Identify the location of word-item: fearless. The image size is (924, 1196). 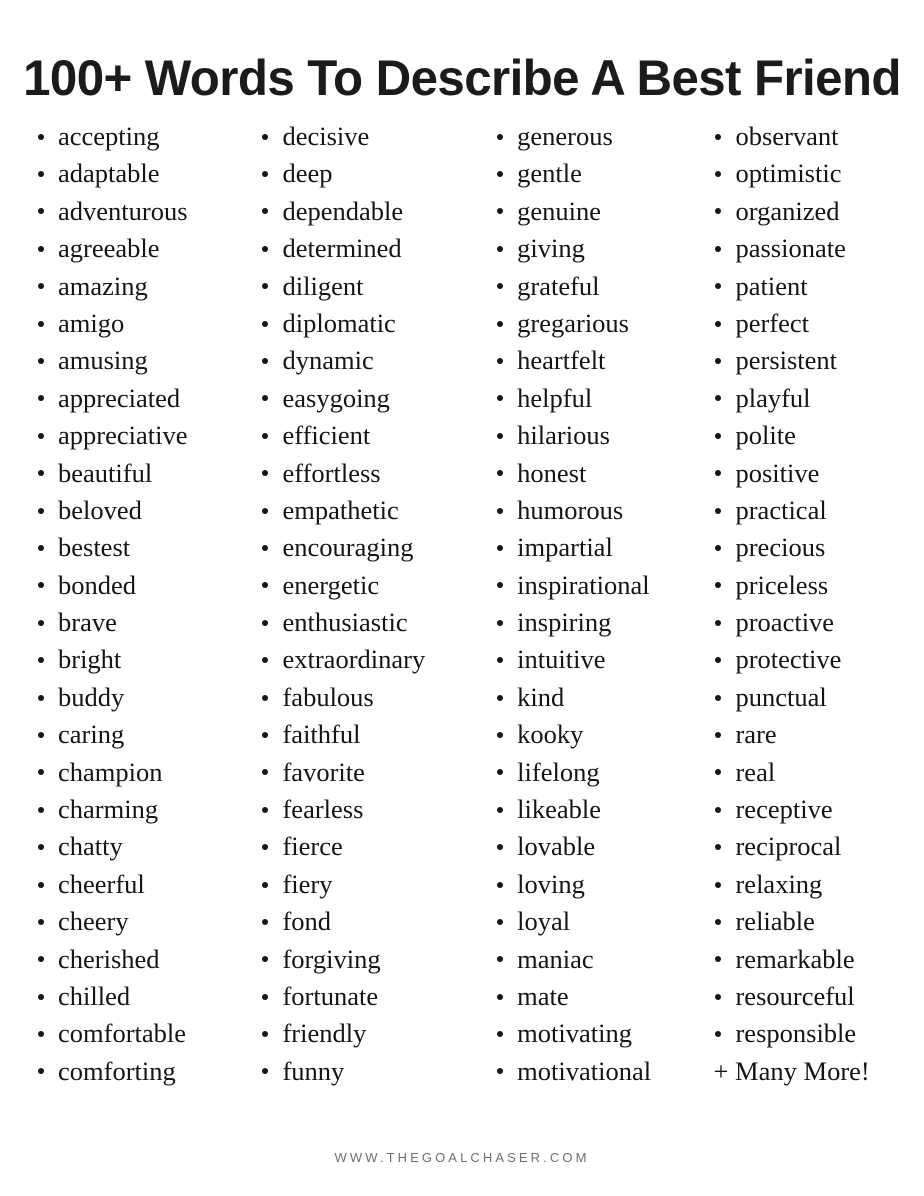
(362, 809).